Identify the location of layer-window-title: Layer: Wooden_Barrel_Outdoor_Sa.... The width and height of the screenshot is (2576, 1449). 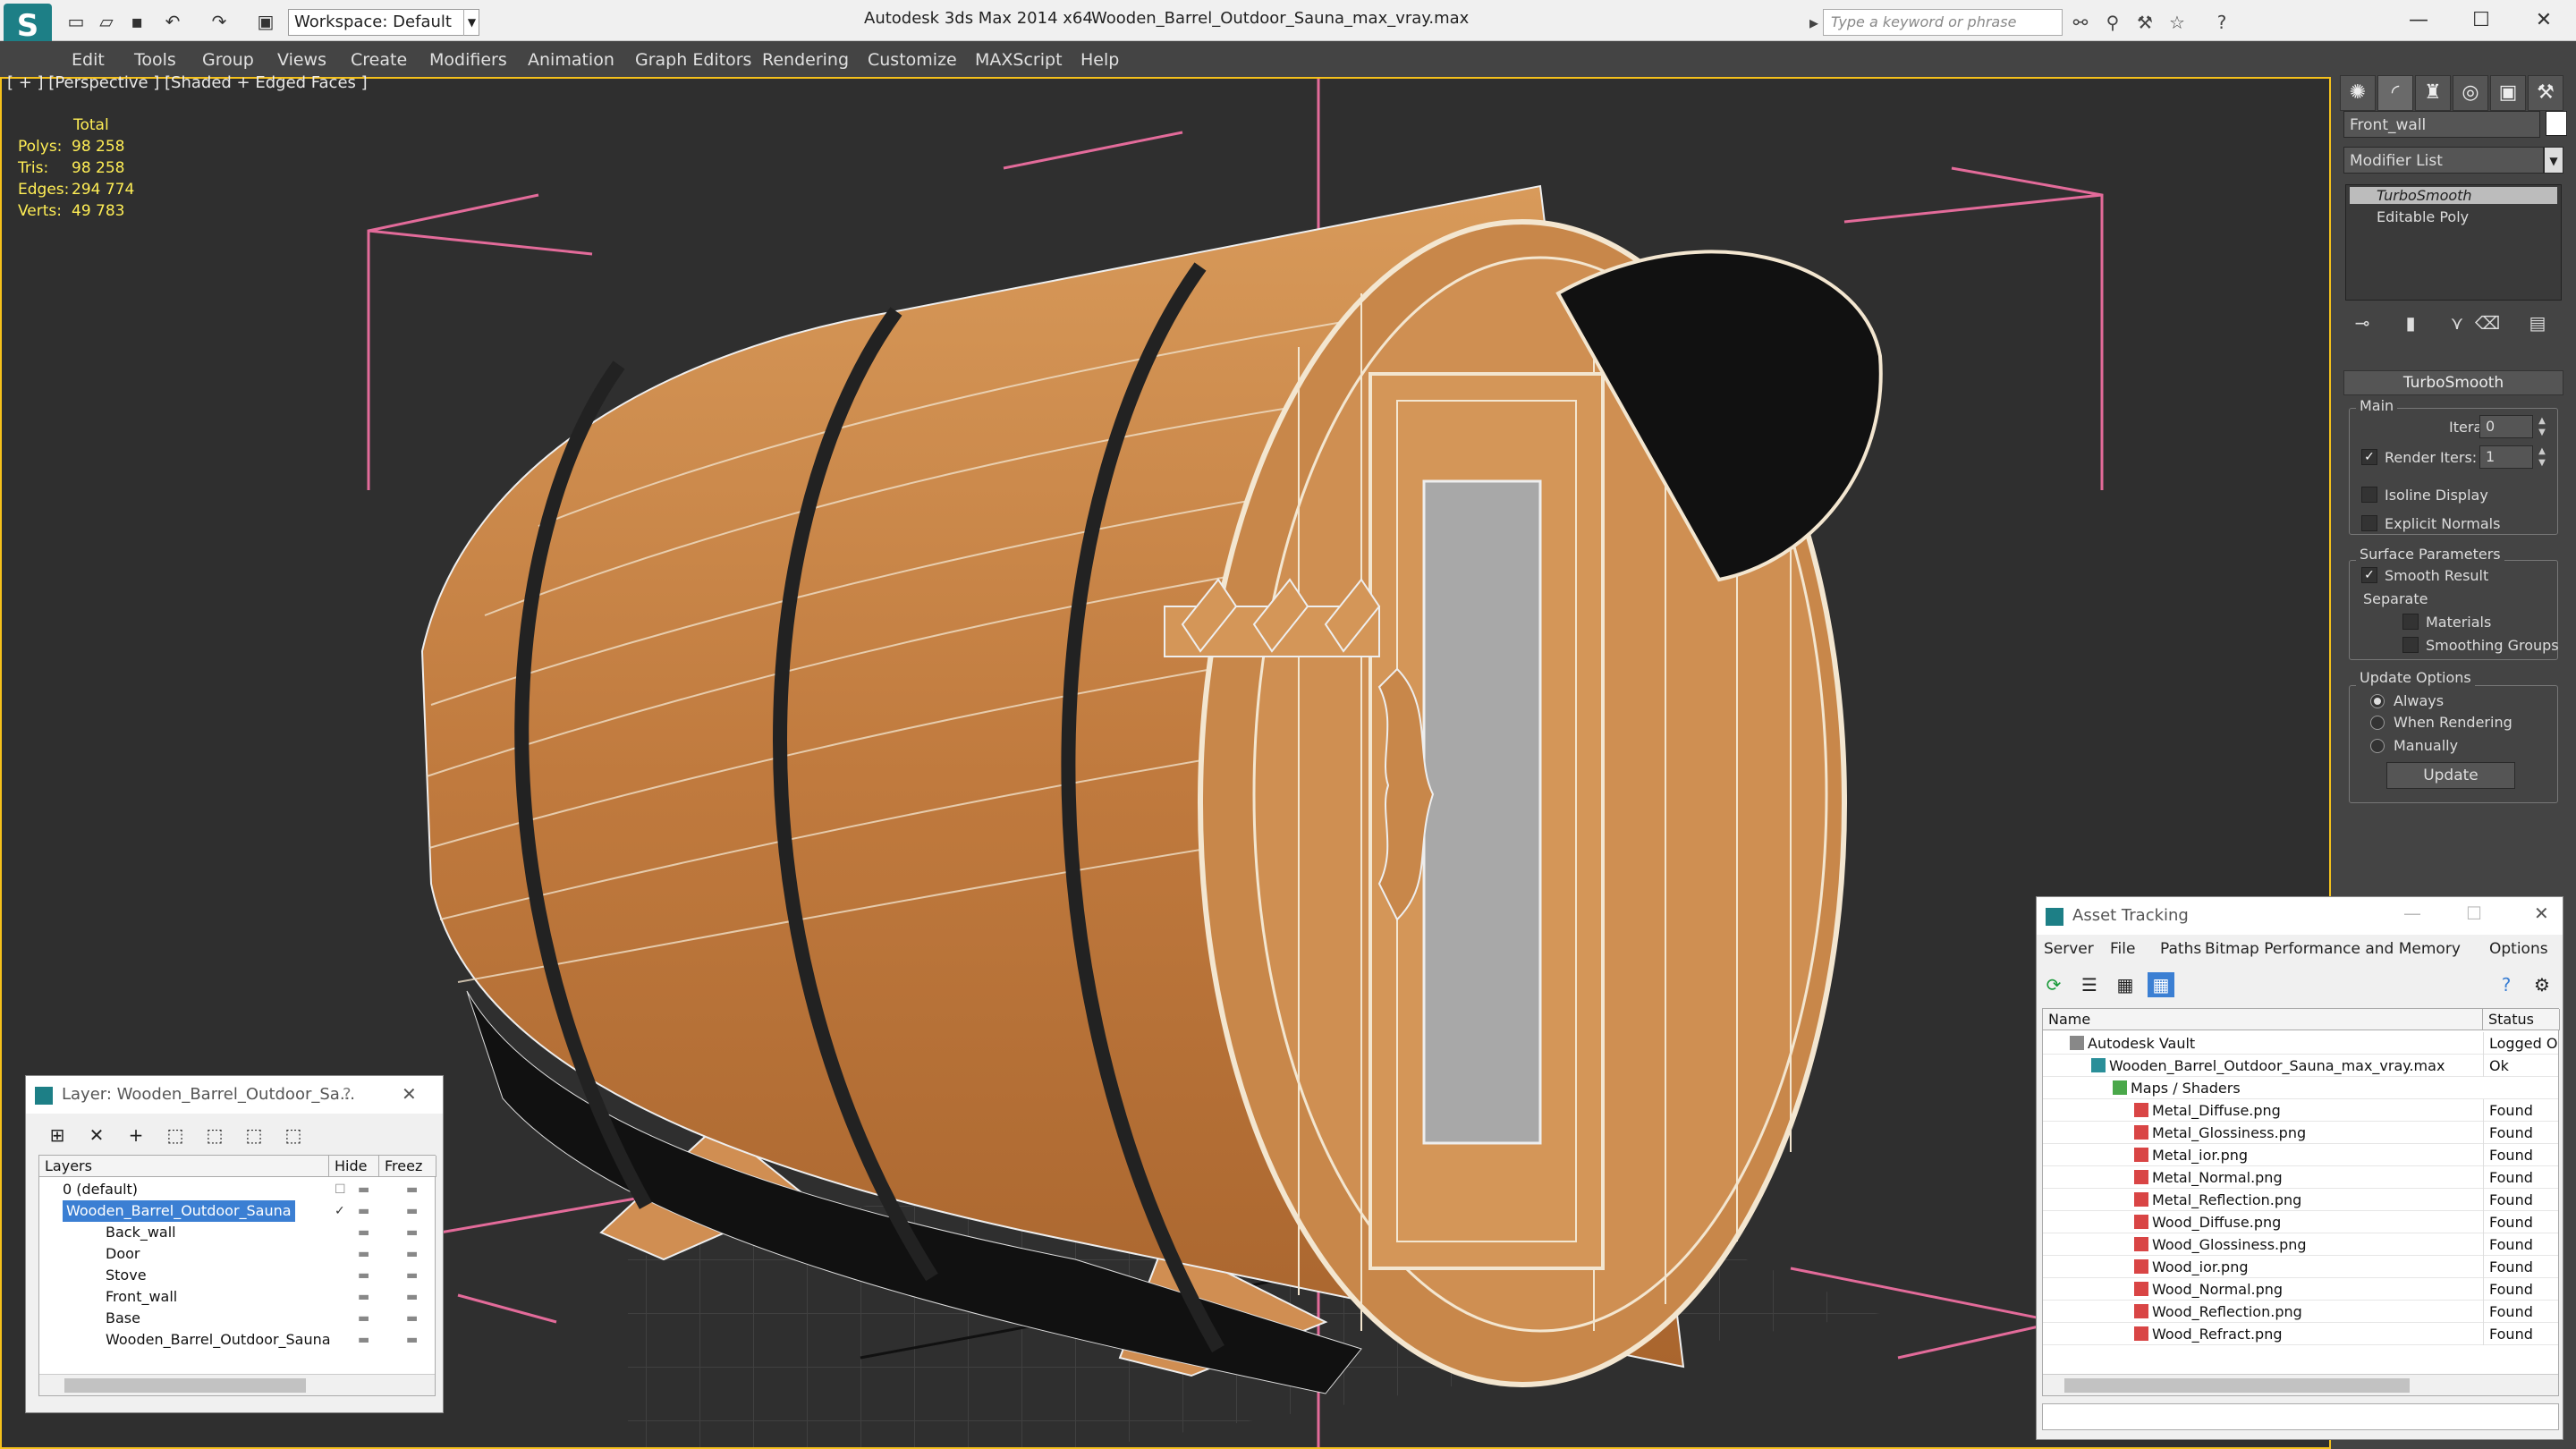
(234, 1095).